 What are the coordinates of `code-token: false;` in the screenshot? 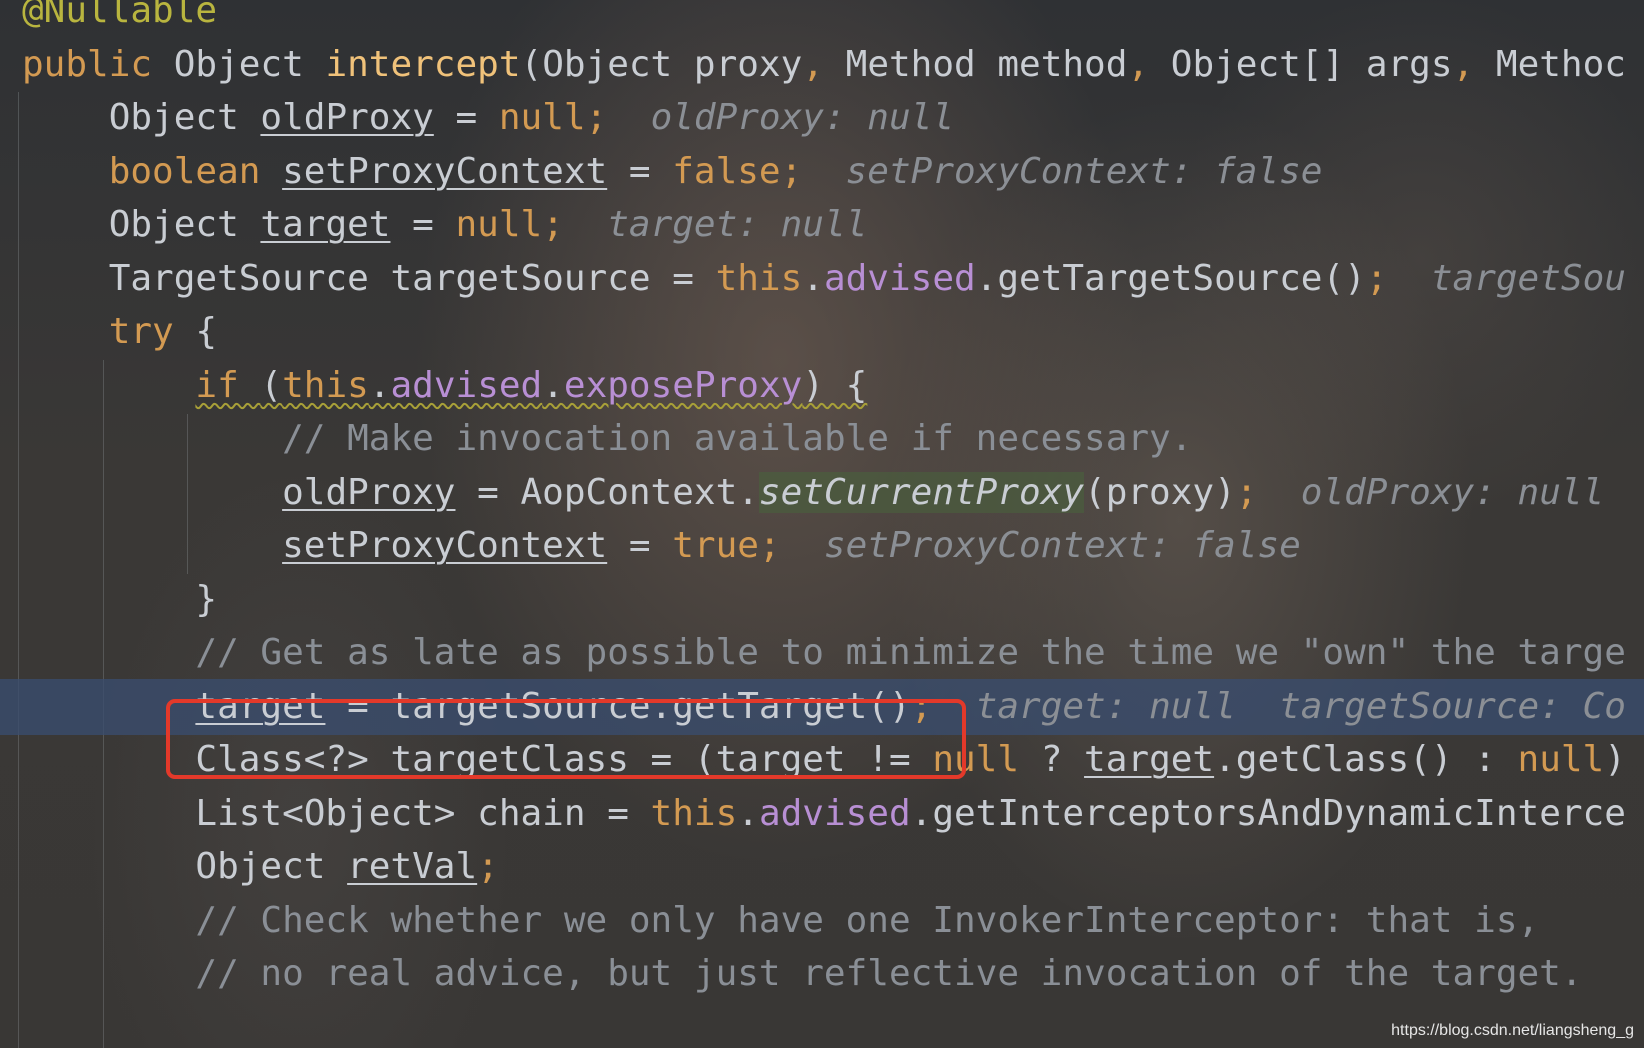 It's located at (737, 171).